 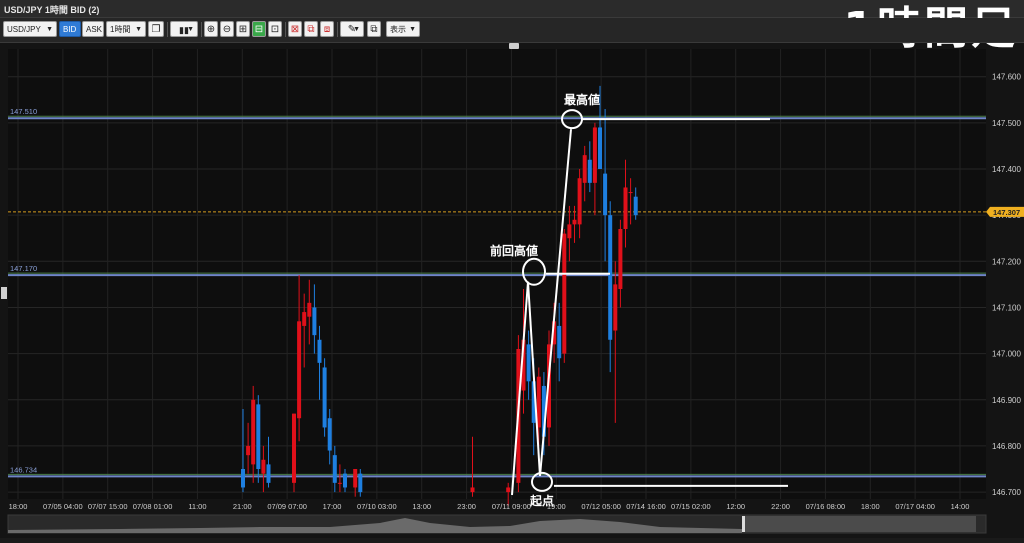 I want to click on time-tick-label: 19:00, so click(x=556, y=506).